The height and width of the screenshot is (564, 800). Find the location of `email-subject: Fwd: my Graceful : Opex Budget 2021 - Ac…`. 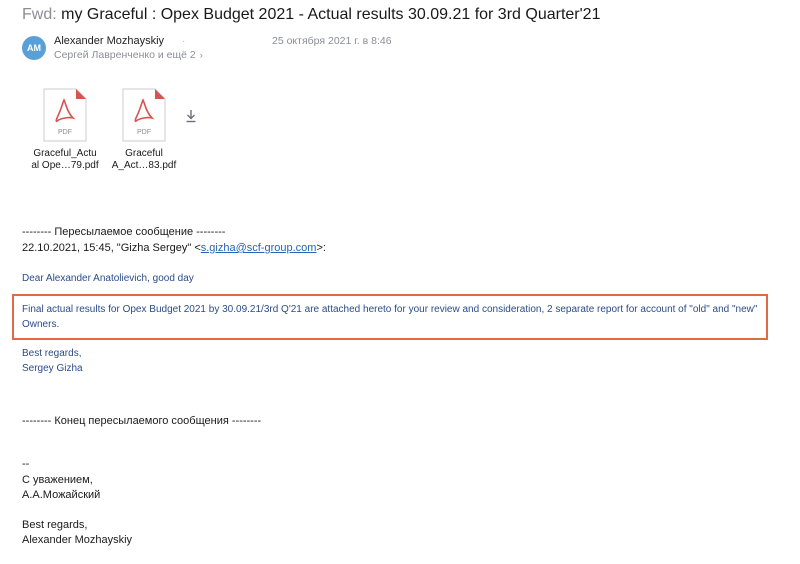

email-subject: Fwd: my Graceful : Opex Budget 2021 - Ac… is located at coordinates (311, 15).